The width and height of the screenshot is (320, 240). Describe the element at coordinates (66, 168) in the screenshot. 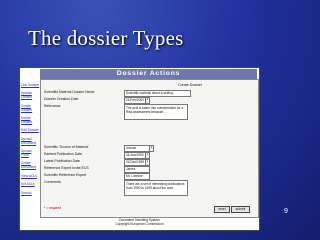

I see `field-label: Reference Expert Invite ECS` at that location.